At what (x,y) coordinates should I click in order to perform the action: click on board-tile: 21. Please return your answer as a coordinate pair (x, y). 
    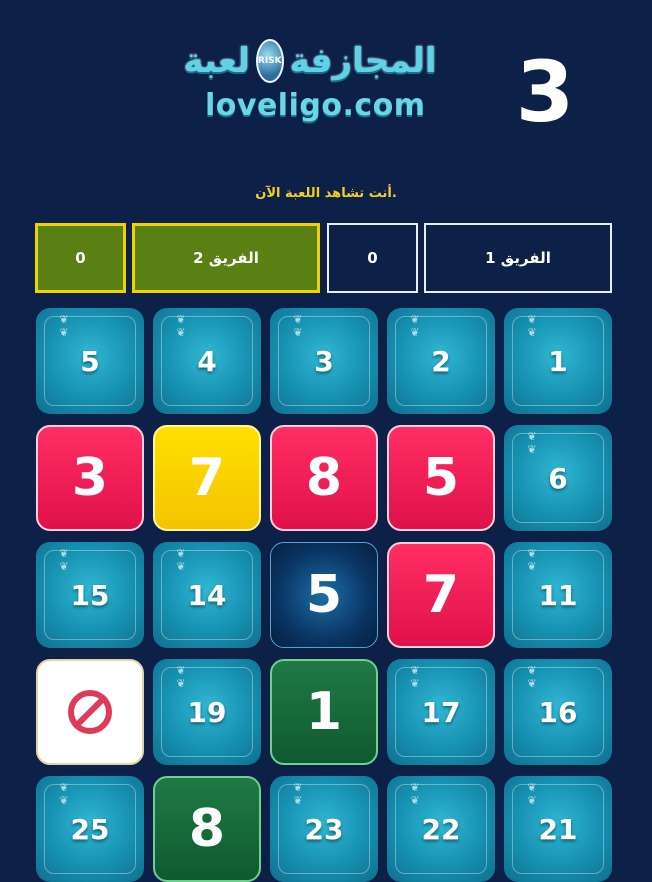
    Looking at the image, I should click on (558, 829).